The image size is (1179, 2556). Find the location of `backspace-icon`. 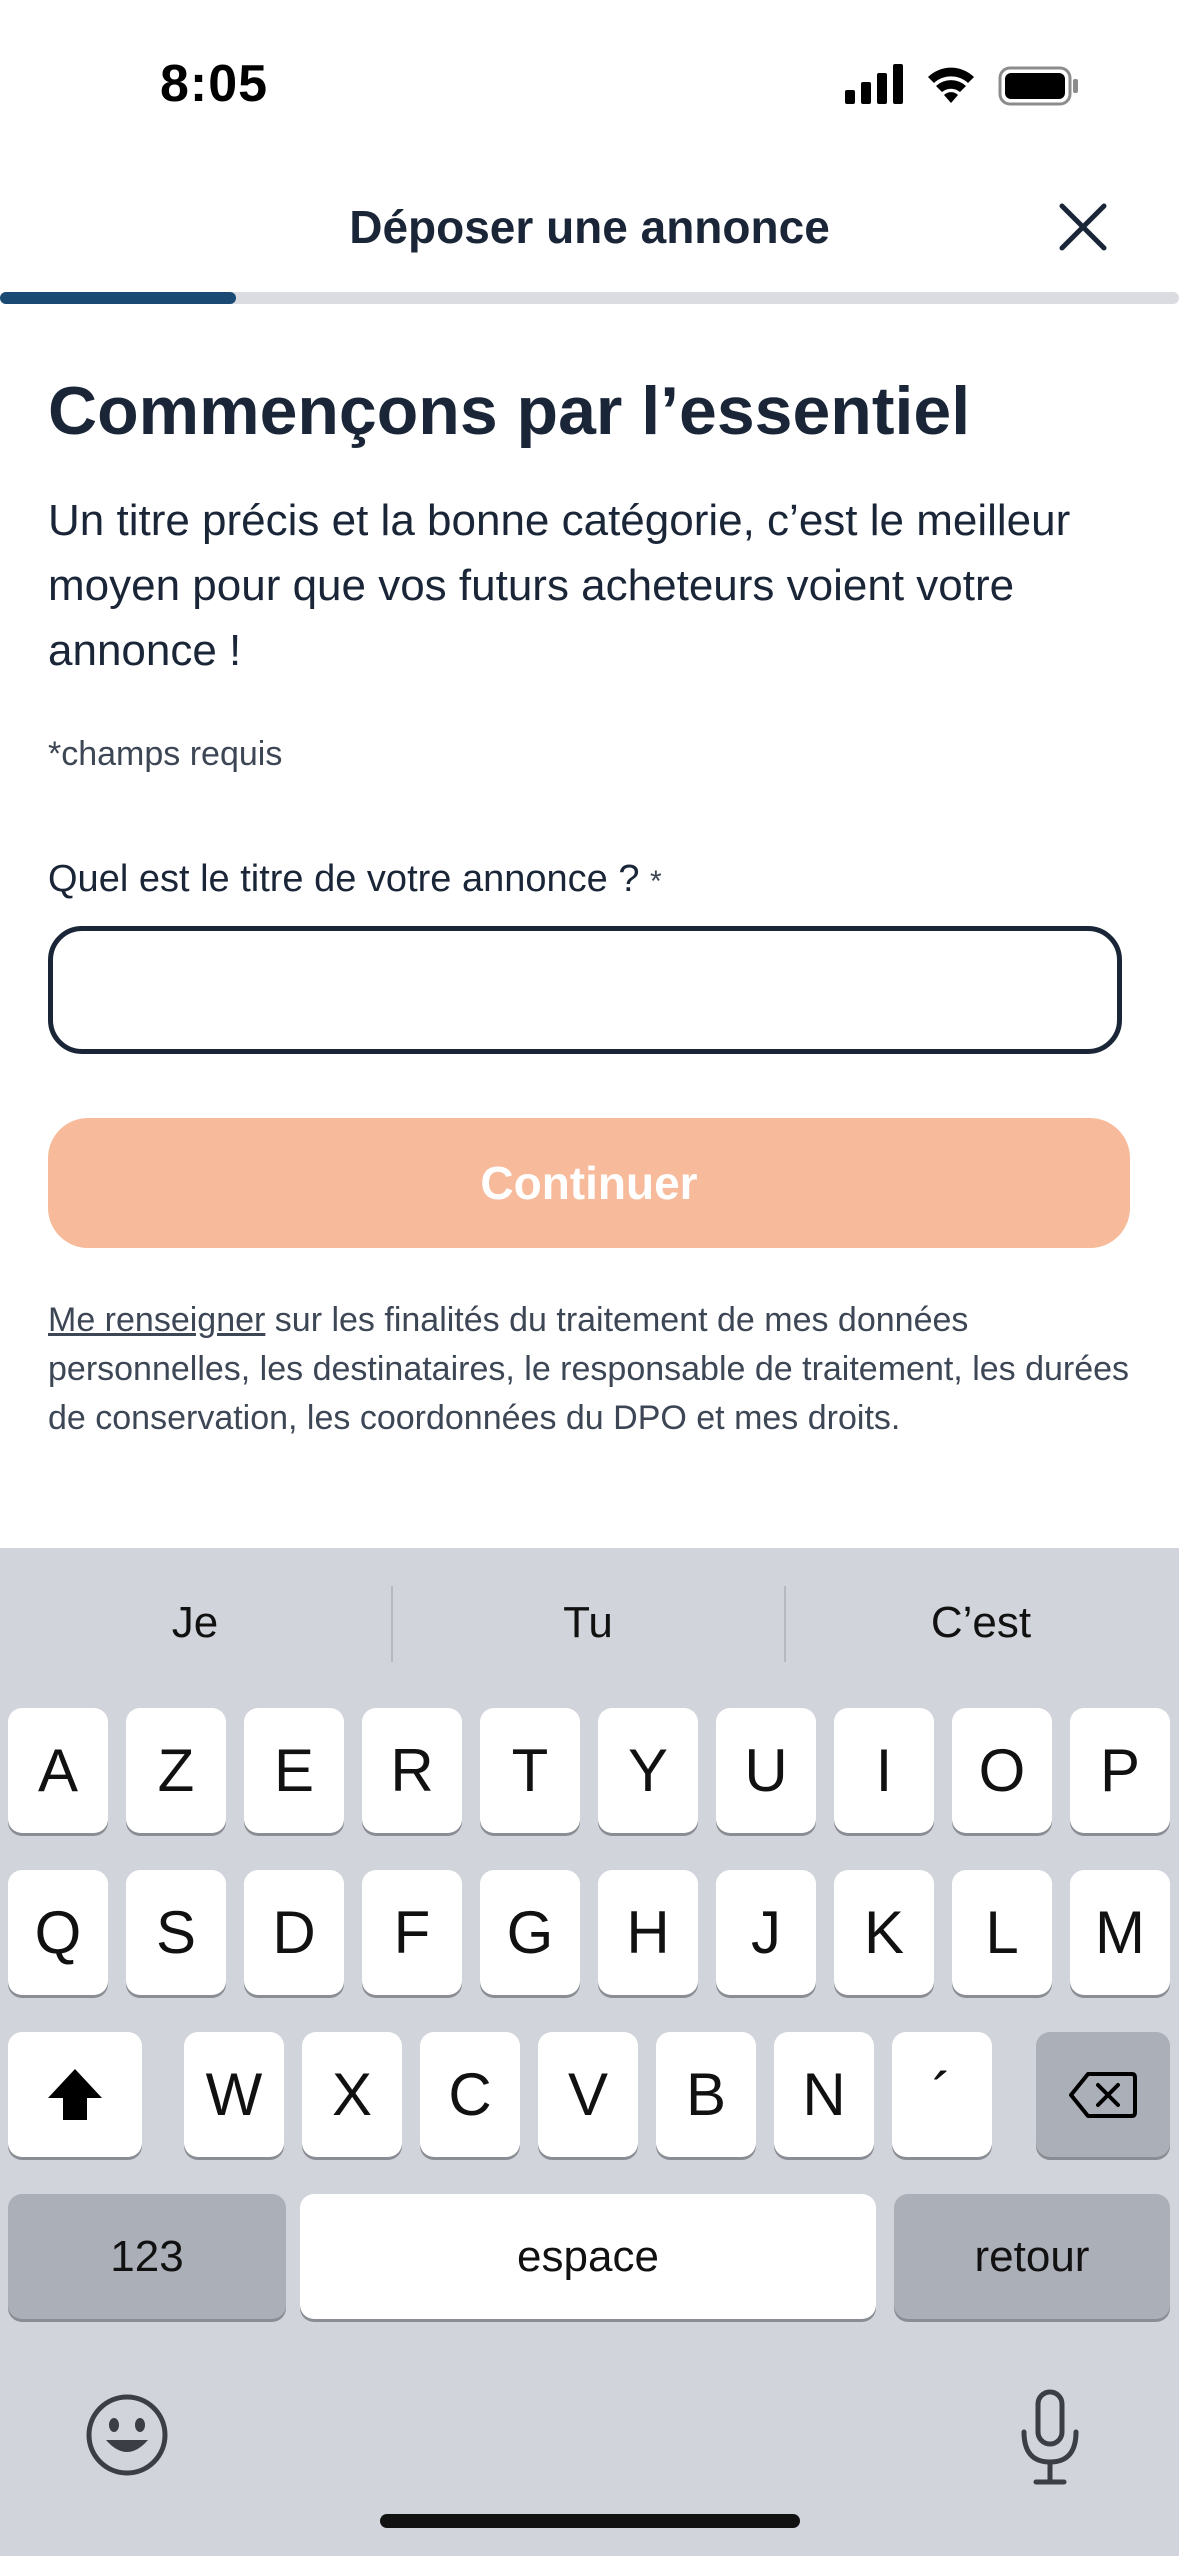

backspace-icon is located at coordinates (1103, 2094).